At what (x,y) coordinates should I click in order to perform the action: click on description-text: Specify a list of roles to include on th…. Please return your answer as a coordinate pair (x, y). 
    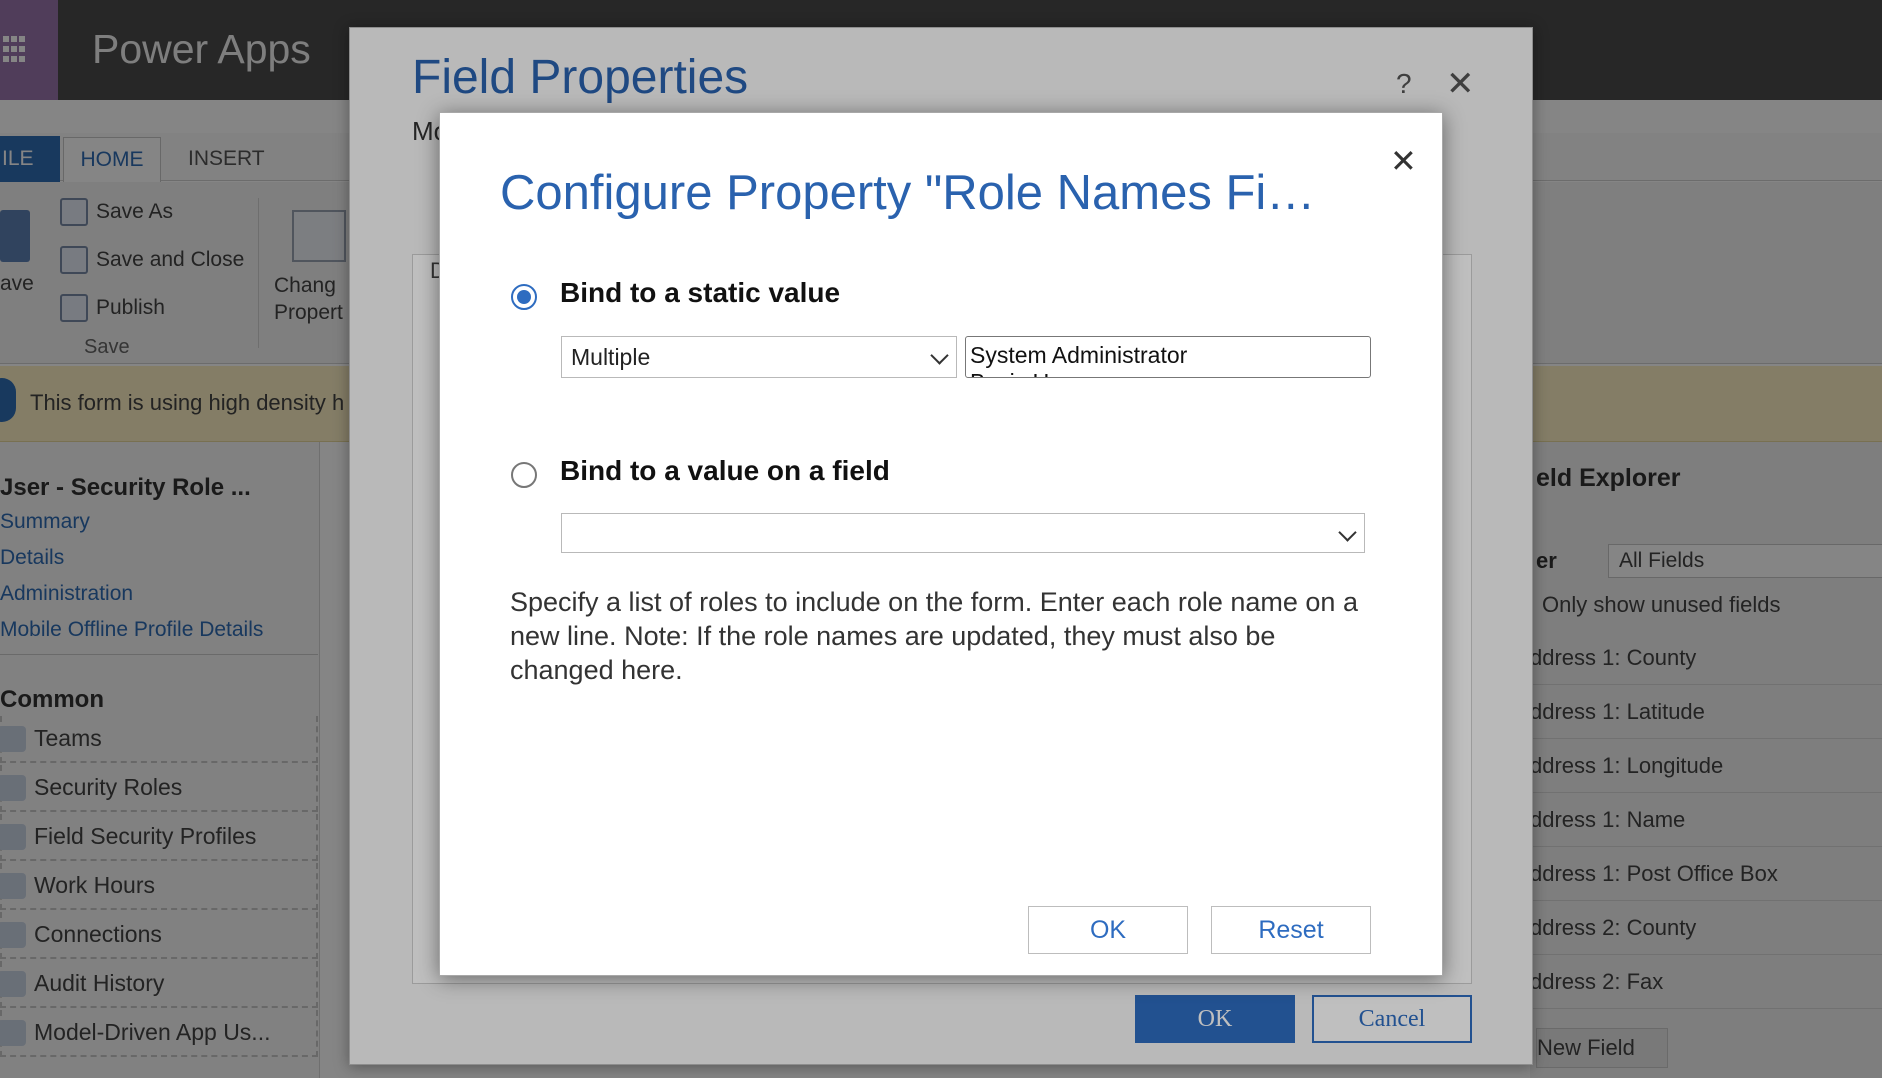
    Looking at the image, I should click on (934, 636).